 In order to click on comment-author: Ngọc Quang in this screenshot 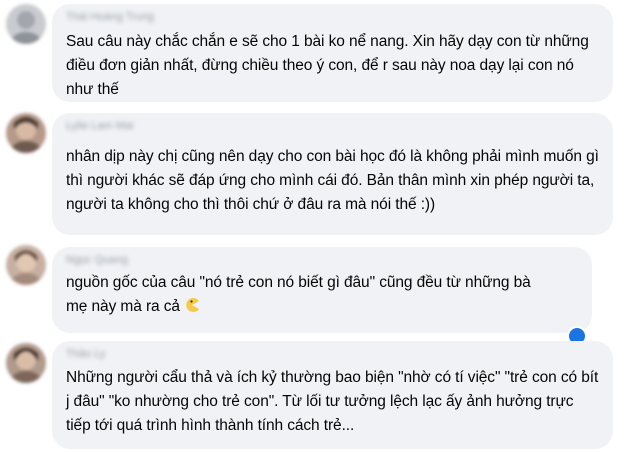, I will do `click(97, 260)`.